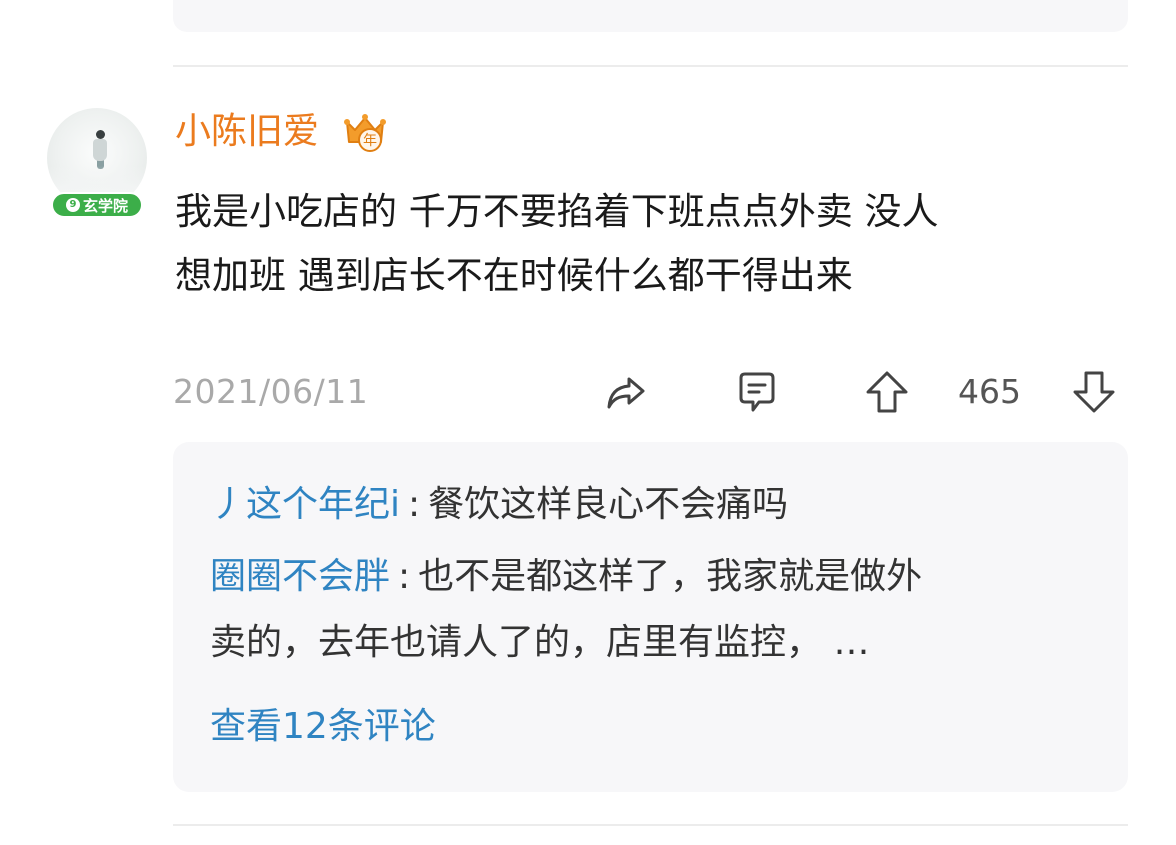 The width and height of the screenshot is (1176, 845). I want to click on comment-icon, so click(757, 392).